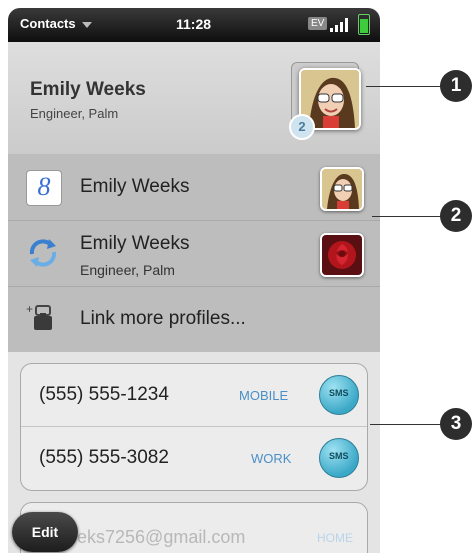 The height and width of the screenshot is (553, 472). I want to click on edit-button: Edit, so click(45, 532).